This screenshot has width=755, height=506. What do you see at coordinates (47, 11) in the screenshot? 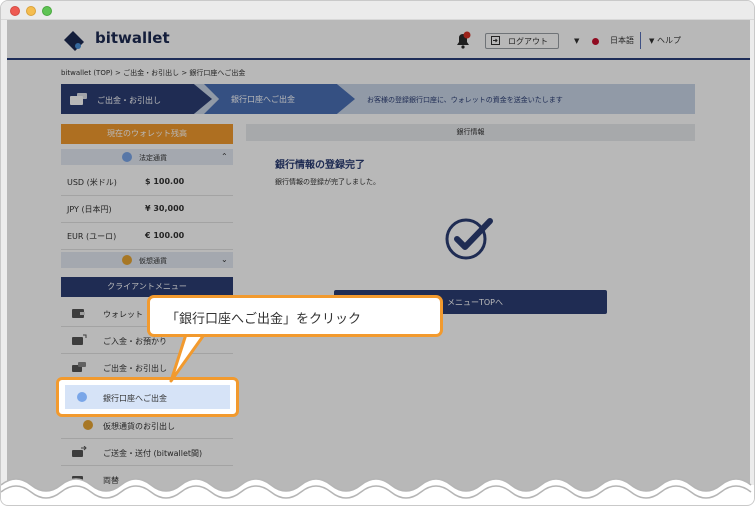
I see `maximize-window-button` at bounding box center [47, 11].